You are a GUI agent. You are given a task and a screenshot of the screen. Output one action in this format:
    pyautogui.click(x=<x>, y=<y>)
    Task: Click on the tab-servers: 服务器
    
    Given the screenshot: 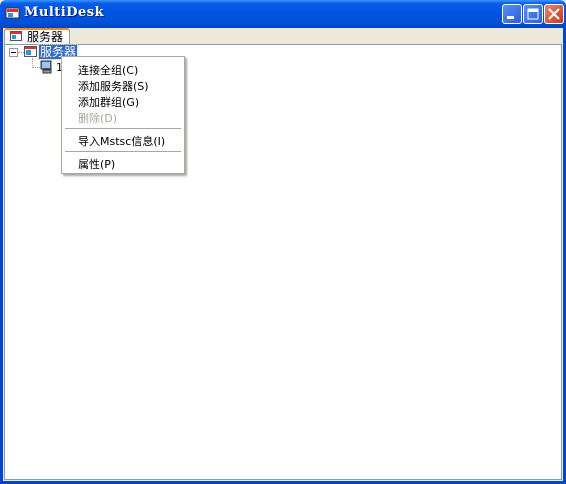 What is the action you would take?
    pyautogui.click(x=37, y=36)
    